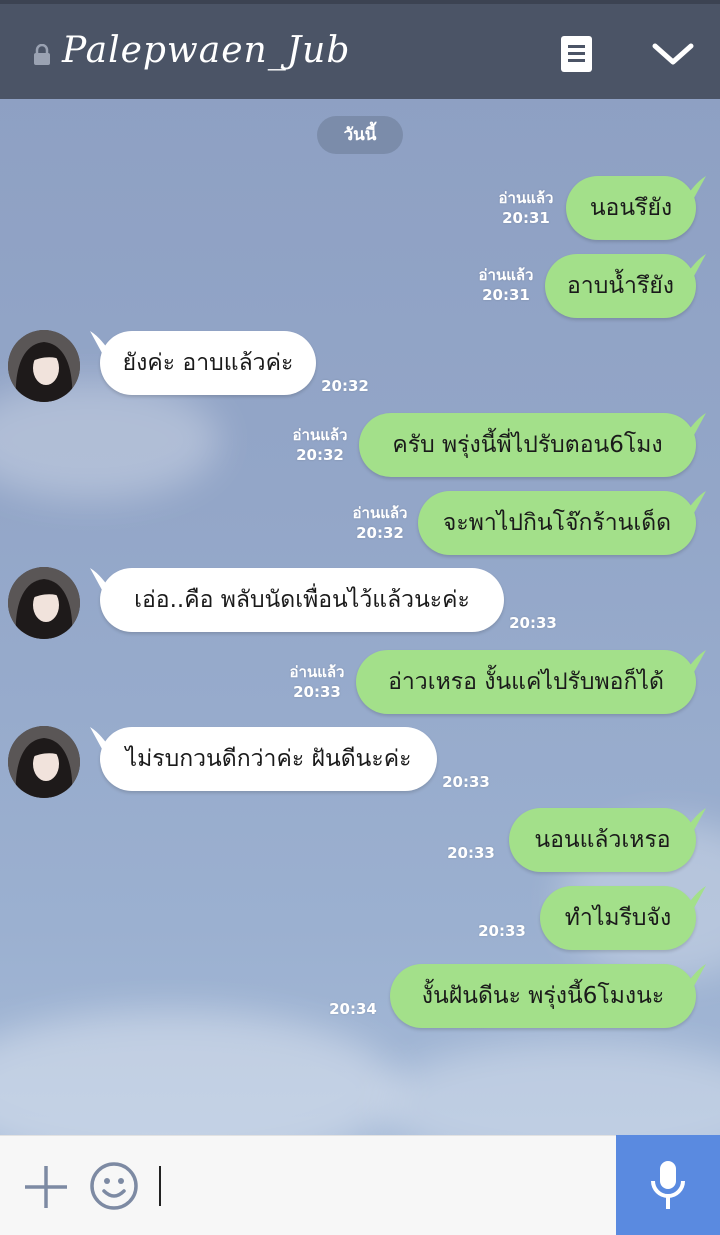 The height and width of the screenshot is (1235, 720). I want to click on contact-message-bubble: ยังค่ะ อาบแล้วค่ะ, so click(203, 363).